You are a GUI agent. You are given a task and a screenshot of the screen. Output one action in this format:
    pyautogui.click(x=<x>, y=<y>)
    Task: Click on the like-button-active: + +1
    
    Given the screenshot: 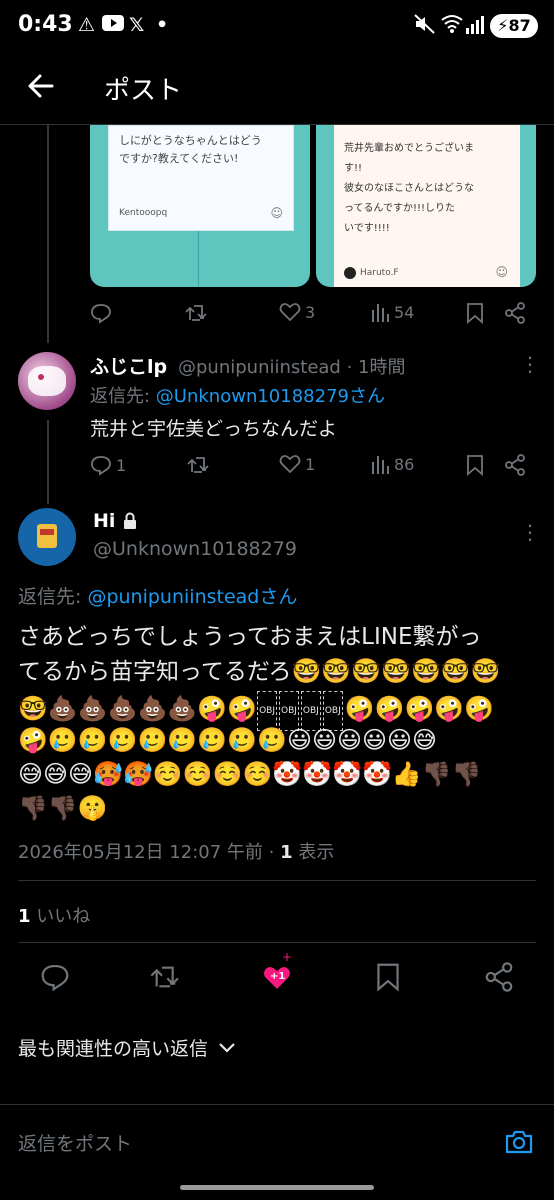 What is the action you would take?
    pyautogui.click(x=279, y=972)
    